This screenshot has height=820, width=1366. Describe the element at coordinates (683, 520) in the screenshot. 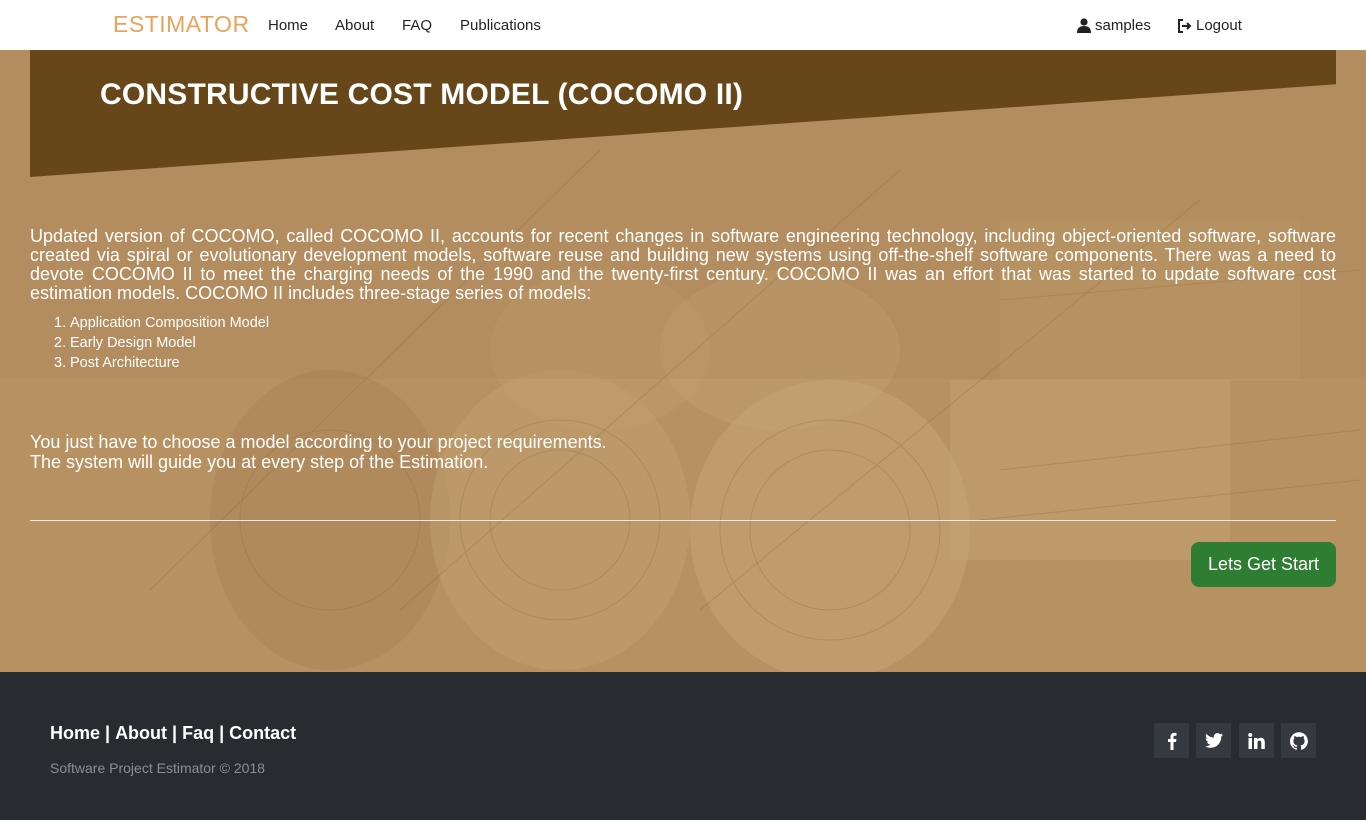

I see `divider` at that location.